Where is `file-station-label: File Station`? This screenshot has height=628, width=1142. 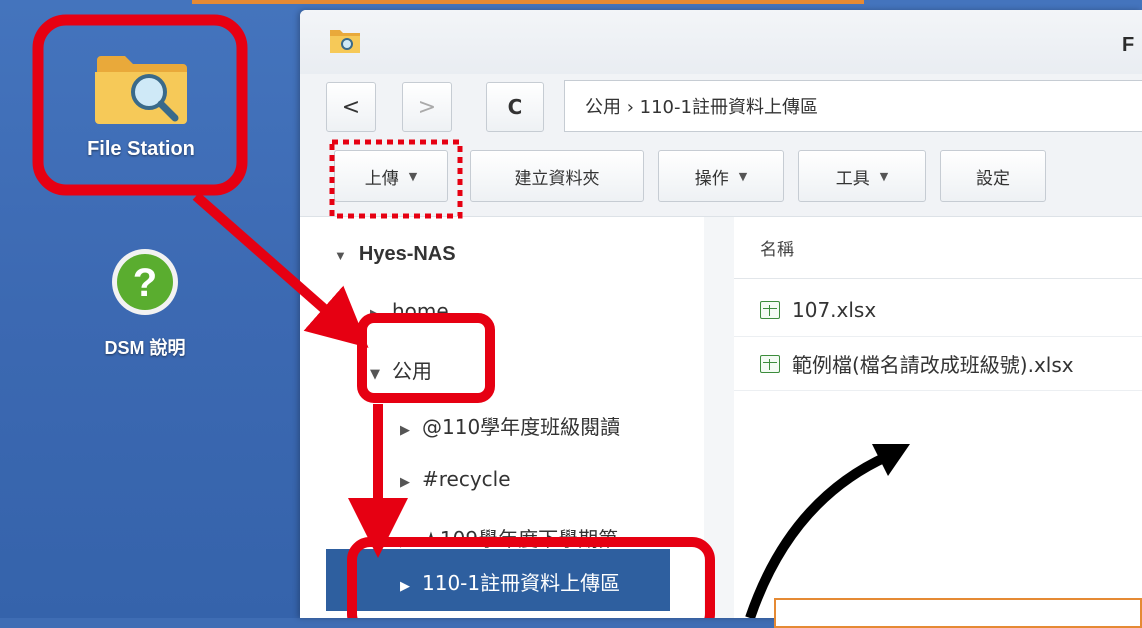 file-station-label: File Station is located at coordinates (141, 149).